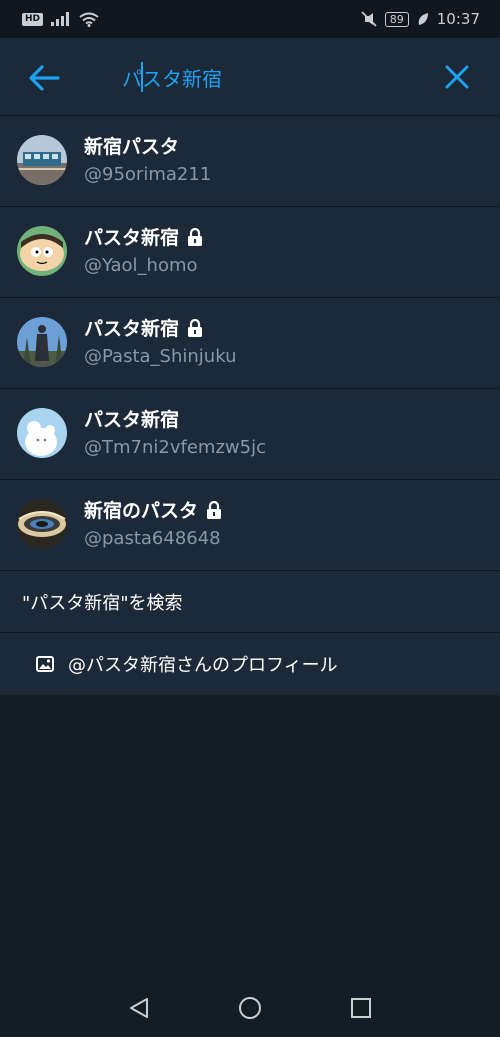  Describe the element at coordinates (152, 538) in the screenshot. I see `user-handle: @pasta648648` at that location.